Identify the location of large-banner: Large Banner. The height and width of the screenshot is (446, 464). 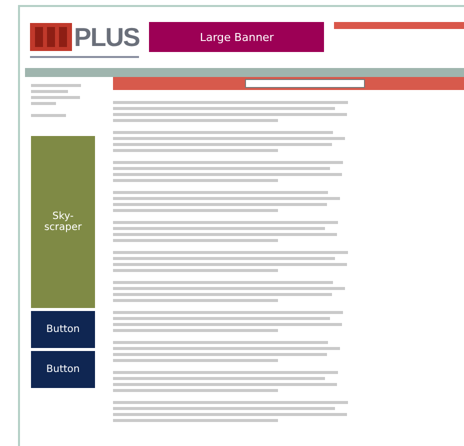
(236, 37).